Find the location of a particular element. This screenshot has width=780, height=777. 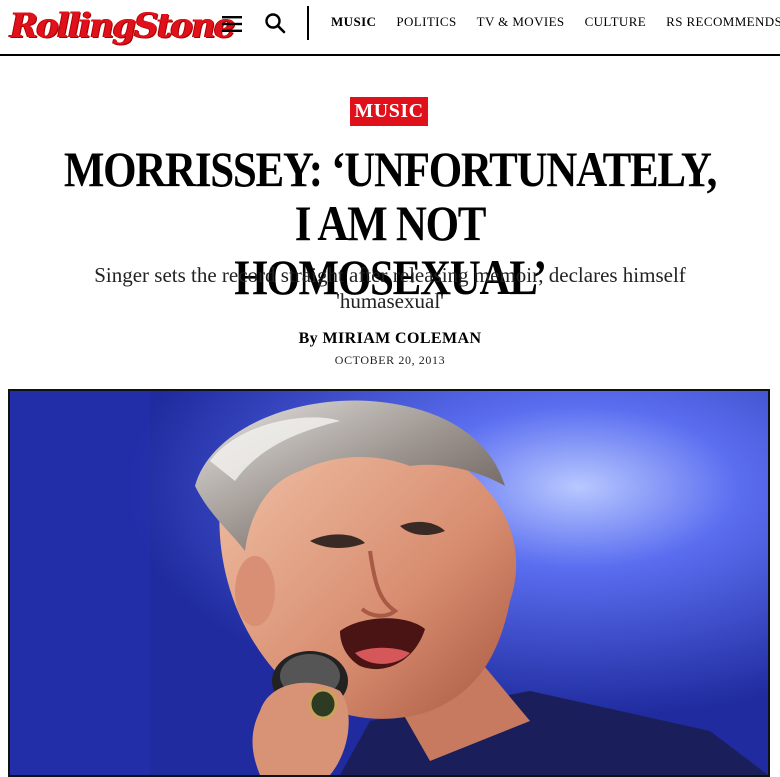

byline-prefix: By is located at coordinates (308, 338).